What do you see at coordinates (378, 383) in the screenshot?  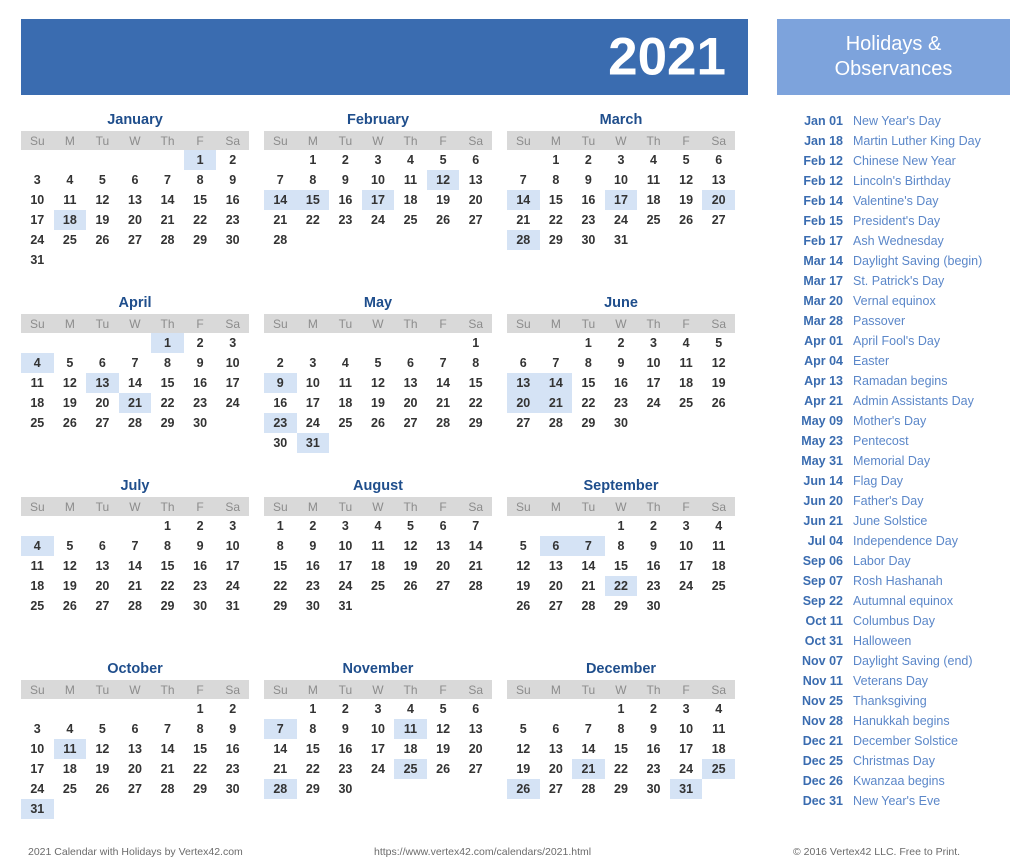 I see `week-row: 9 10 11 12 13 14 15` at bounding box center [378, 383].